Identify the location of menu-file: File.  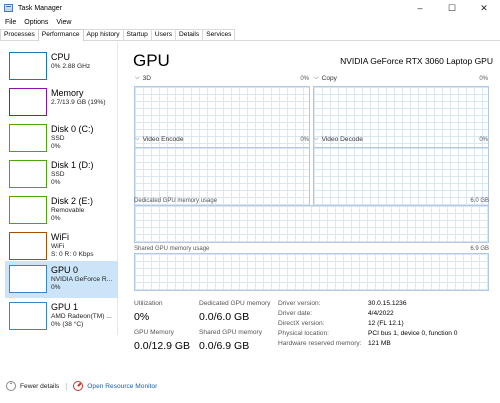
(10, 22).